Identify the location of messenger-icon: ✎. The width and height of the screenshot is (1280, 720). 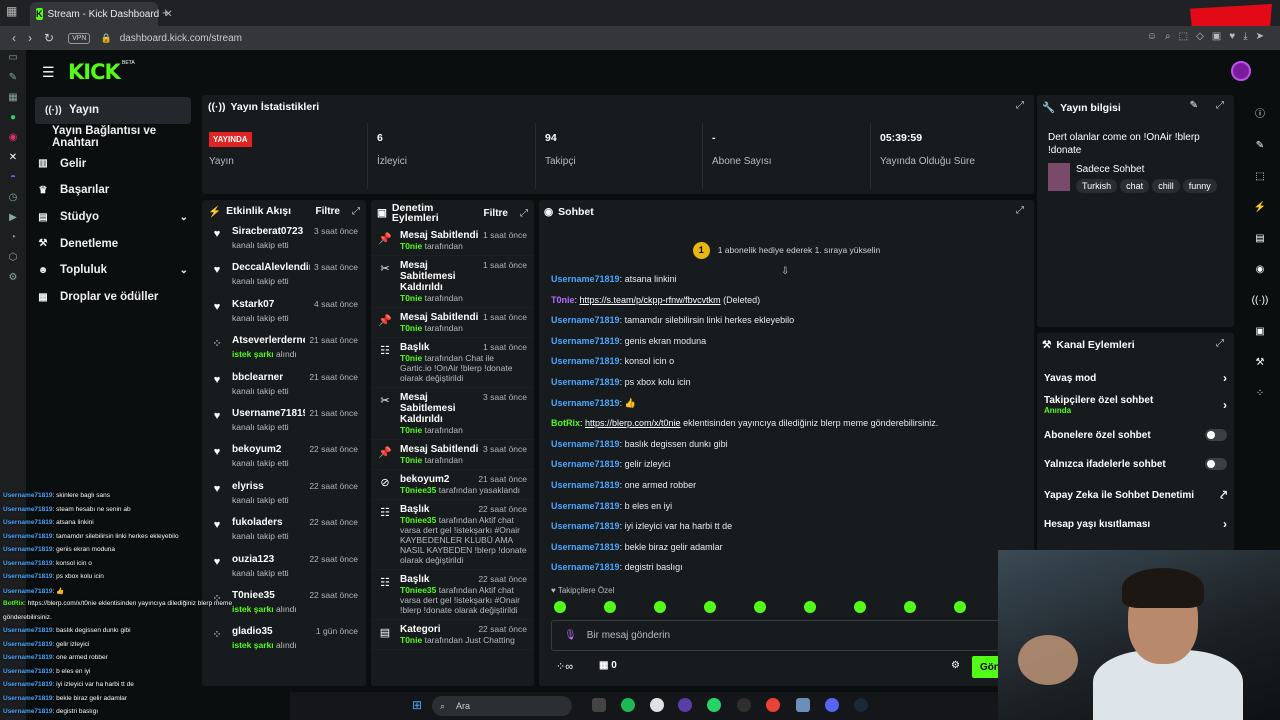
(13, 77).